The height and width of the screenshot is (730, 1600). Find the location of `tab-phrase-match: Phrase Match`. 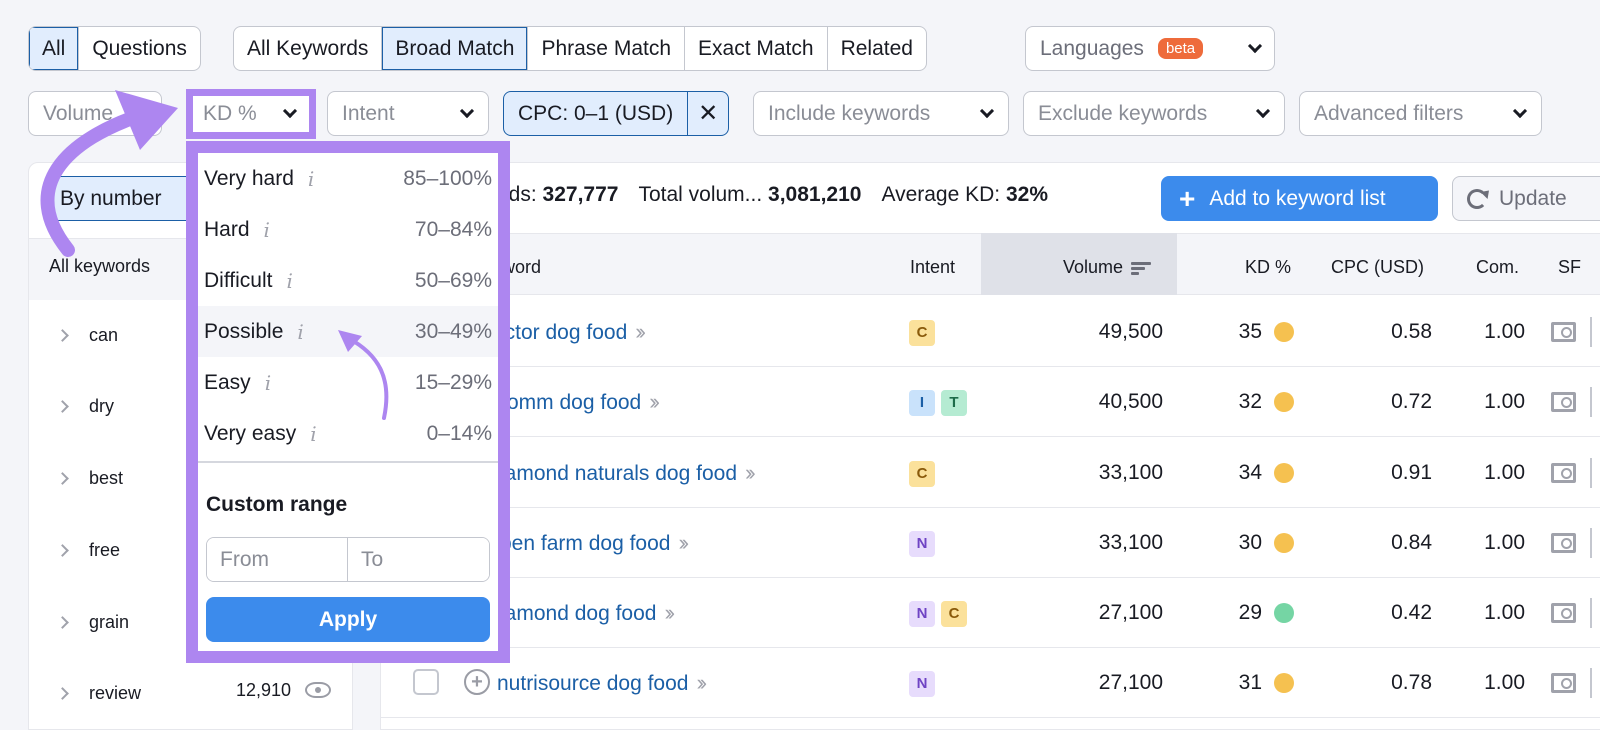

tab-phrase-match: Phrase Match is located at coordinates (607, 48).